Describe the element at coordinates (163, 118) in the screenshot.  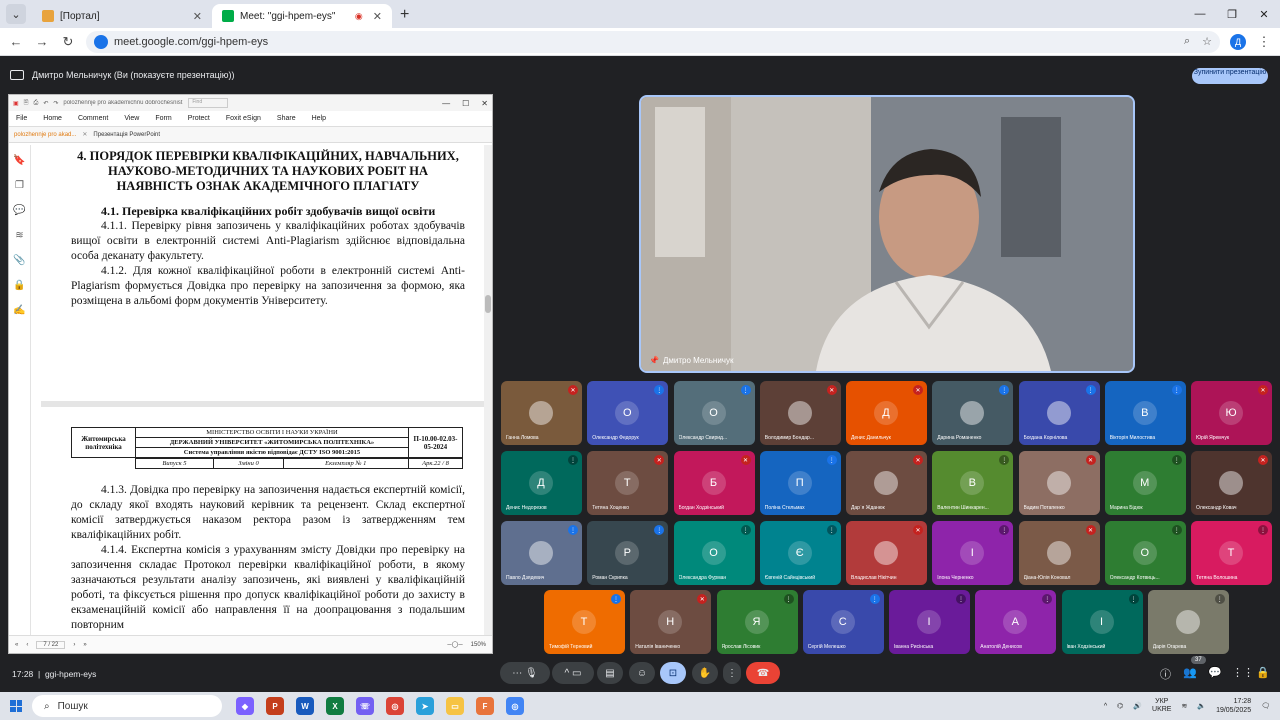
I see `menu-form: Form` at that location.